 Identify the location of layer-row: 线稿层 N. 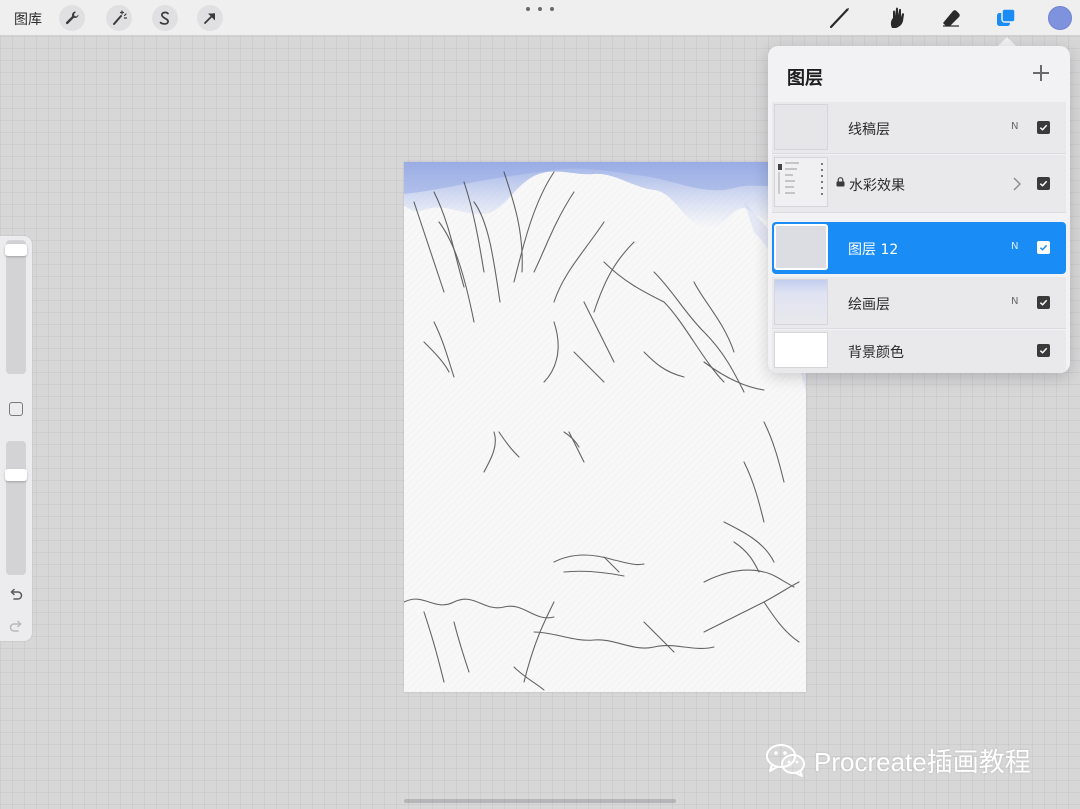
(919, 128).